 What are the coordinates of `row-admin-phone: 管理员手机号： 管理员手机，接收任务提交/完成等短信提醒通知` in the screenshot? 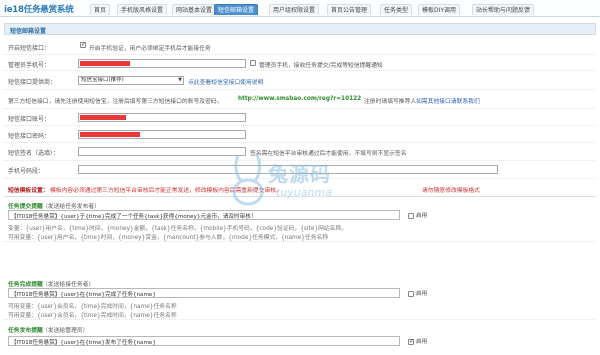 It's located at (300, 63).